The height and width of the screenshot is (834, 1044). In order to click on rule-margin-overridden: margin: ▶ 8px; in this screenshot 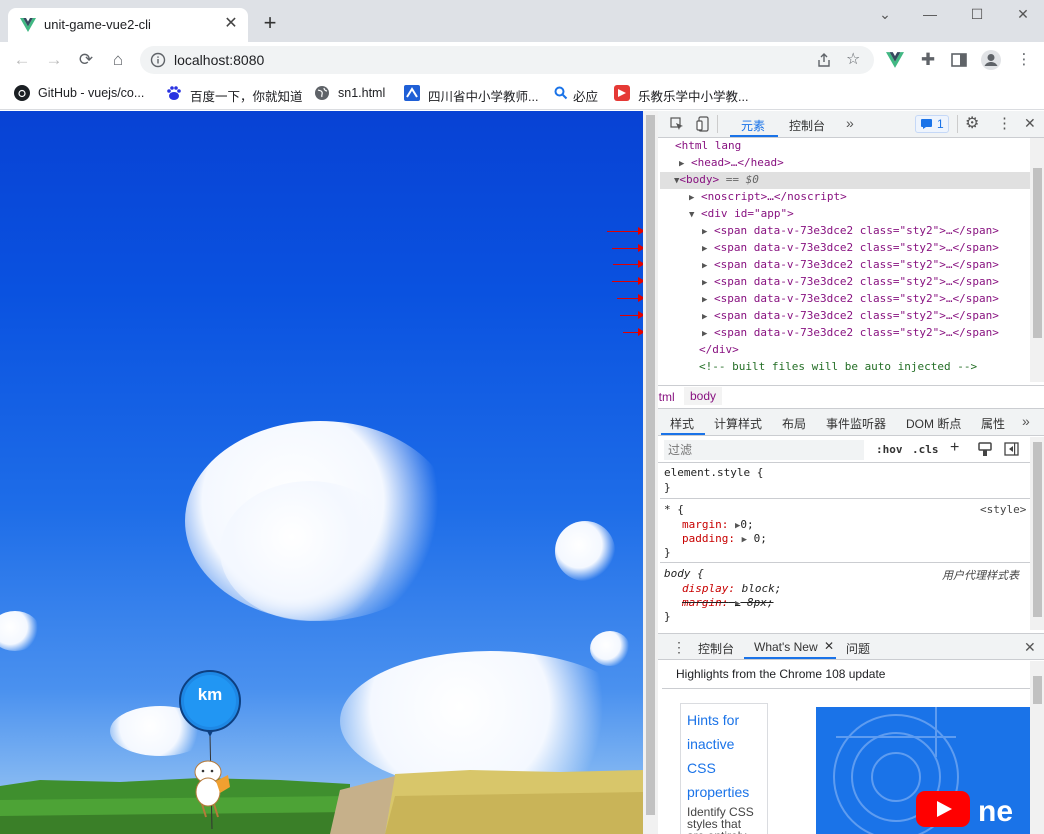, I will do `click(728, 602)`.